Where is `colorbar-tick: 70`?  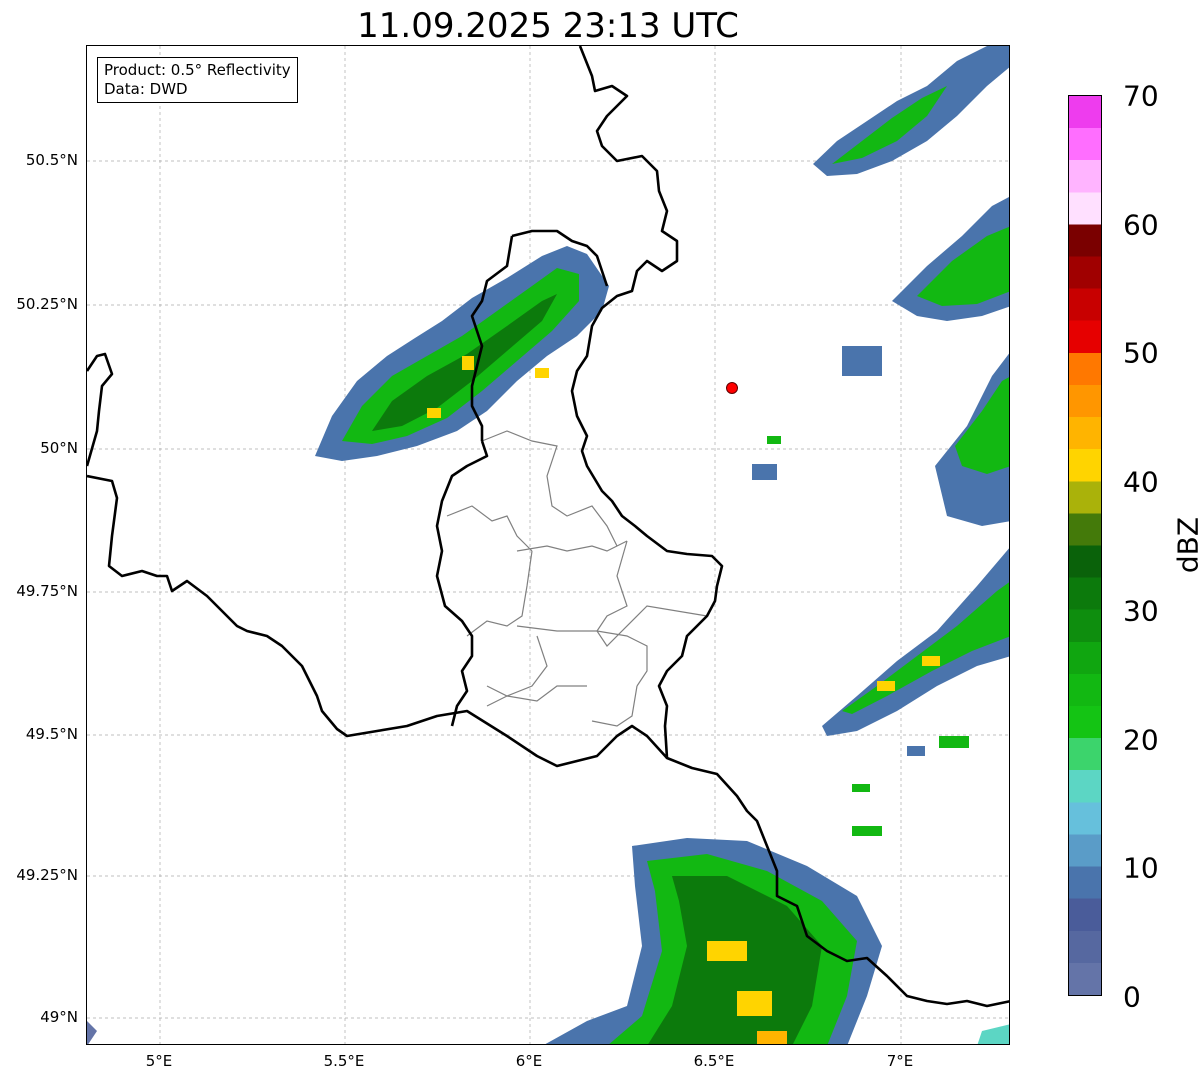
colorbar-tick: 70 is located at coordinates (1141, 96).